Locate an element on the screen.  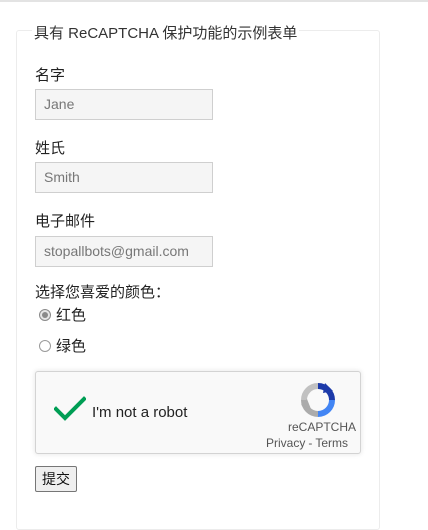
privacy-link: Privacy is located at coordinates (285, 443).